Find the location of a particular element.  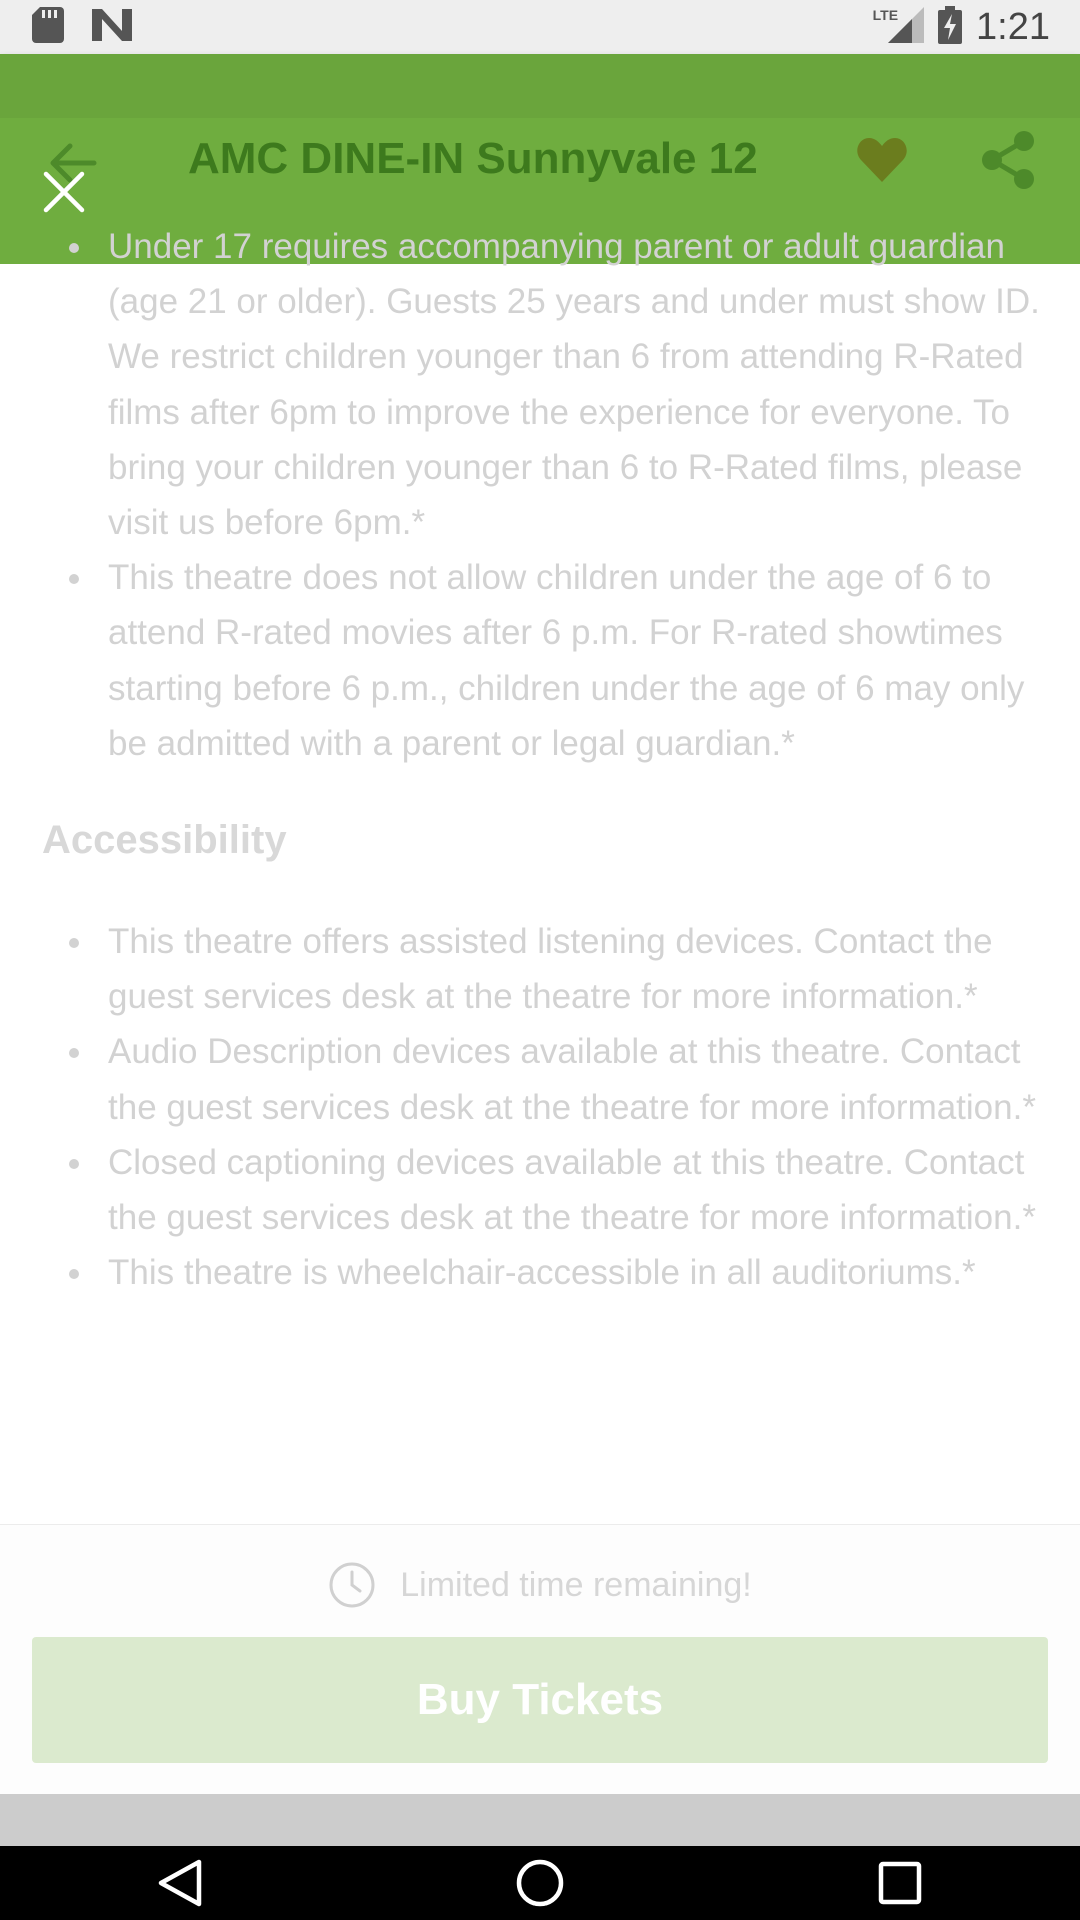

square-recents-icon is located at coordinates (900, 1883).